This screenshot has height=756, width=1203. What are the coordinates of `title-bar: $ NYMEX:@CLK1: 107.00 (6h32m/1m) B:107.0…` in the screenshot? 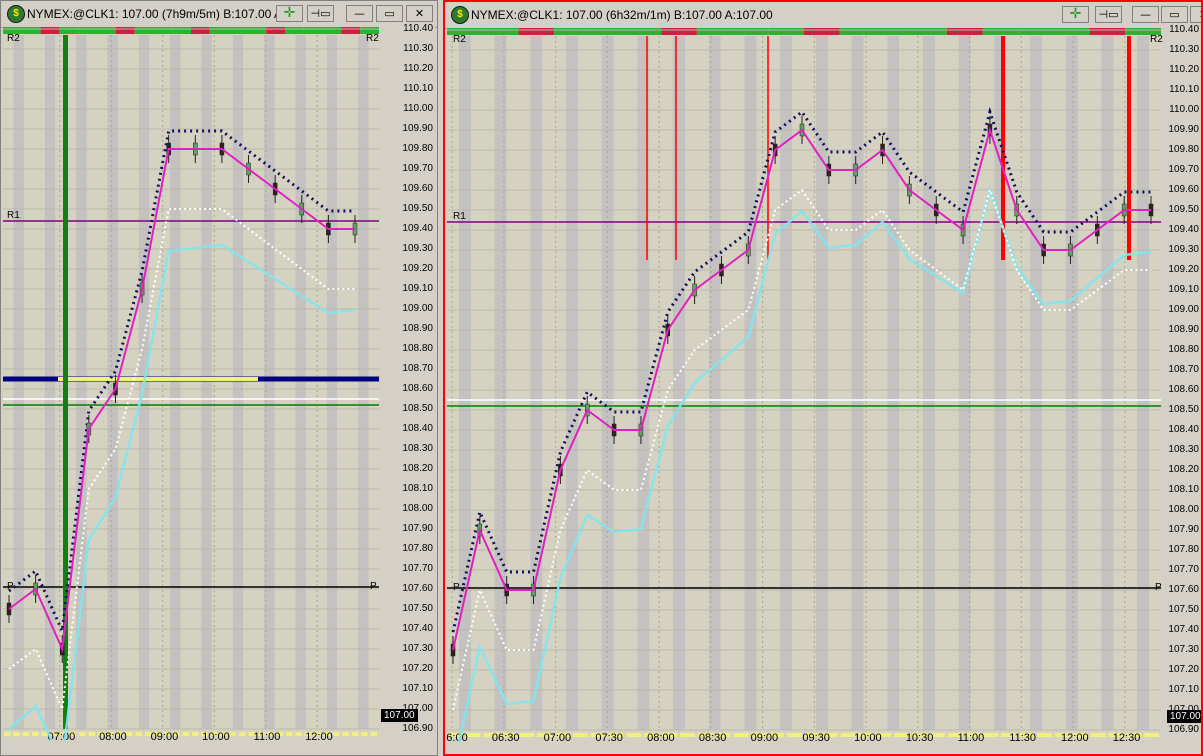 It's located at (823, 15).